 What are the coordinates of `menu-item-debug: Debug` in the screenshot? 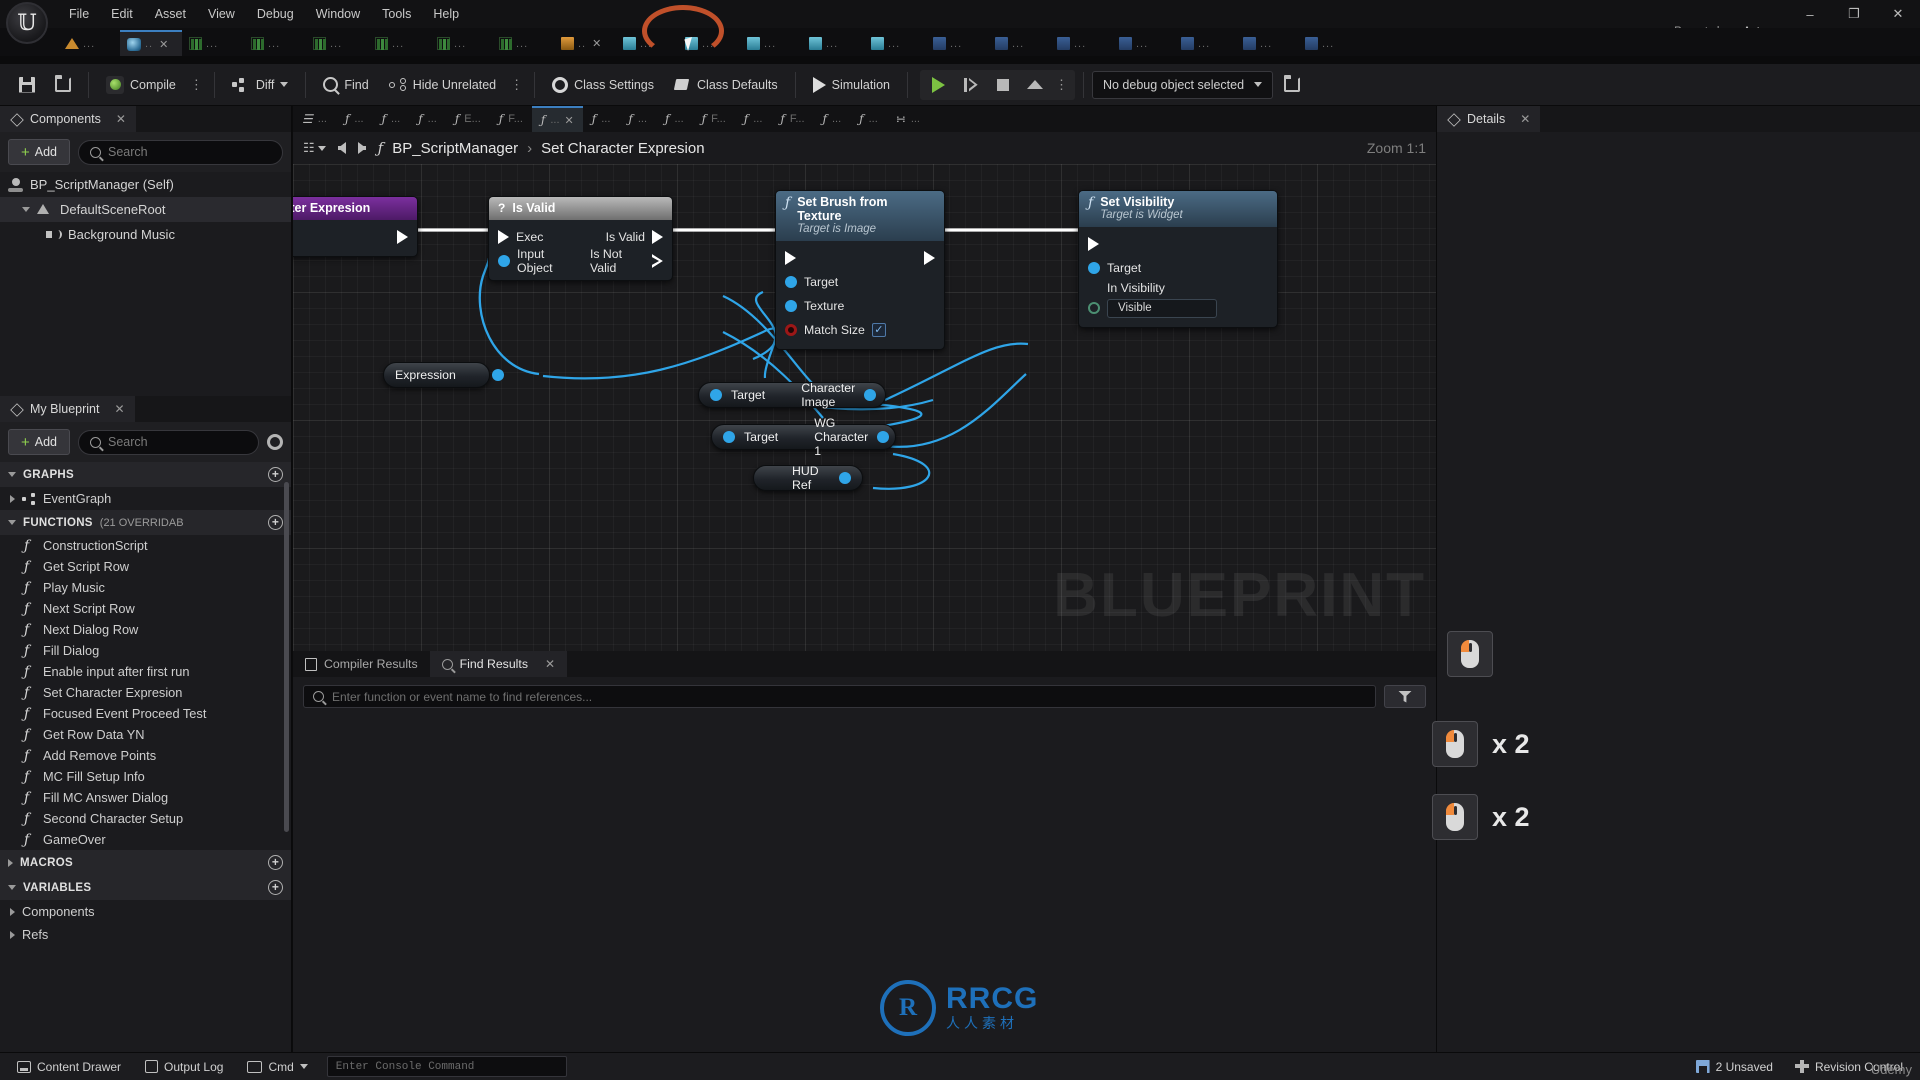 It's located at (275, 14).